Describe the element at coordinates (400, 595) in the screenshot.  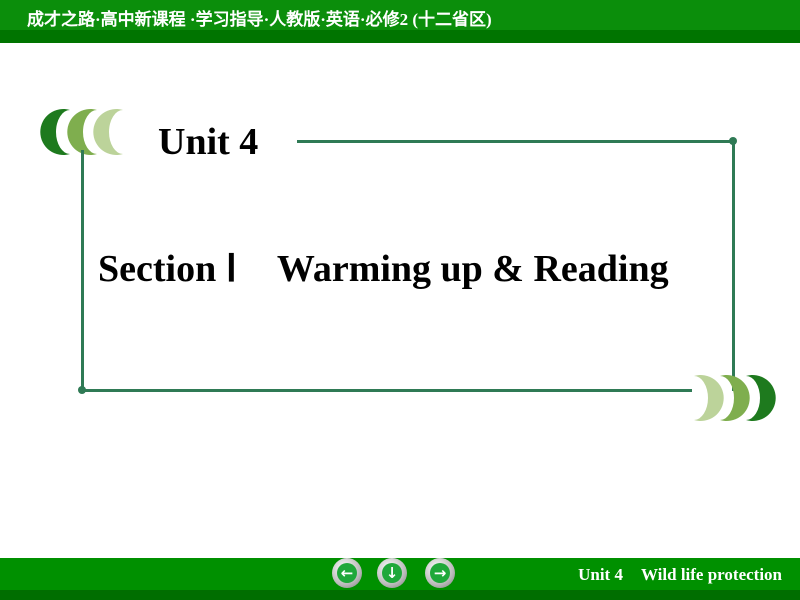
I see `footer-bar-shadow` at that location.